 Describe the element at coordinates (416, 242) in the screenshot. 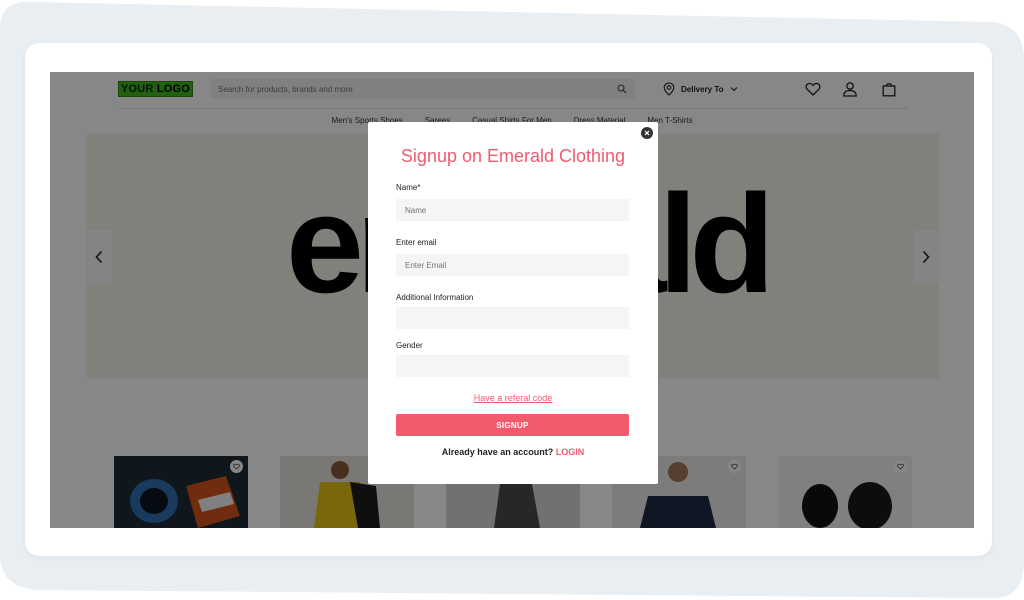

I see `email-label: Enter email` at that location.